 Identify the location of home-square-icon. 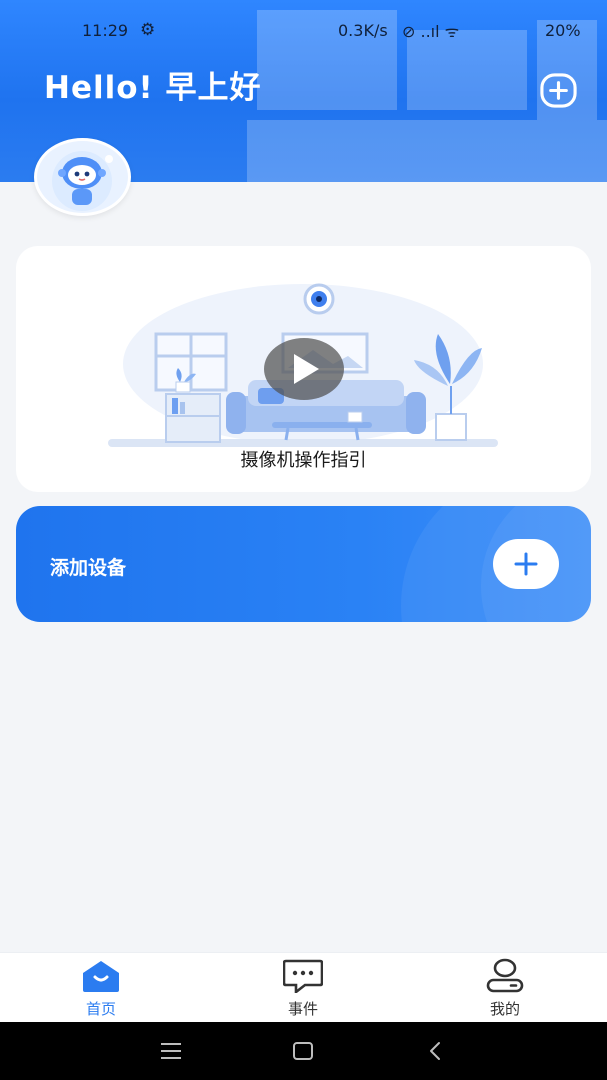
(303, 1051).